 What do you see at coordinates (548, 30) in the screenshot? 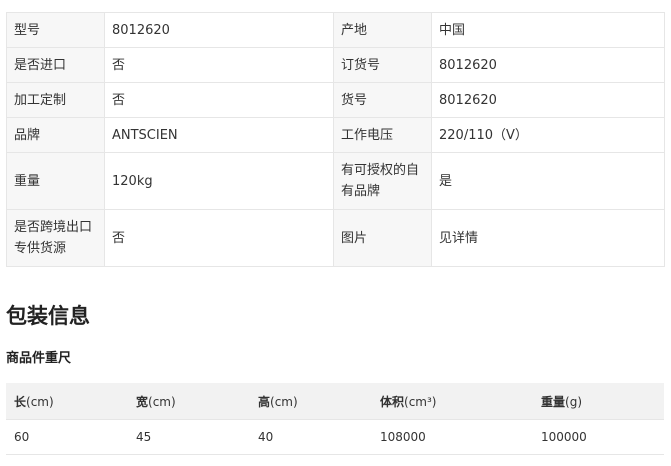
I see `spec-value: 中国` at bounding box center [548, 30].